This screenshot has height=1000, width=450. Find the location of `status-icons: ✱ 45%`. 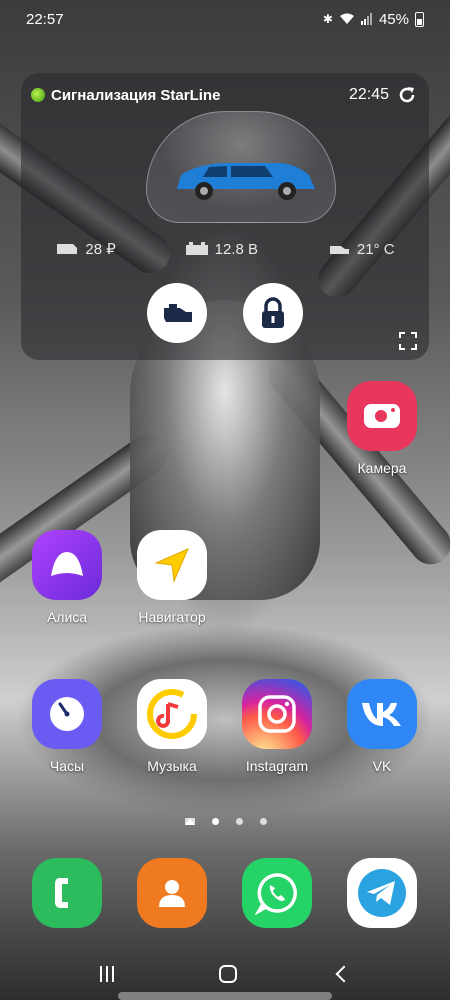

status-icons: ✱ 45% is located at coordinates (373, 19).